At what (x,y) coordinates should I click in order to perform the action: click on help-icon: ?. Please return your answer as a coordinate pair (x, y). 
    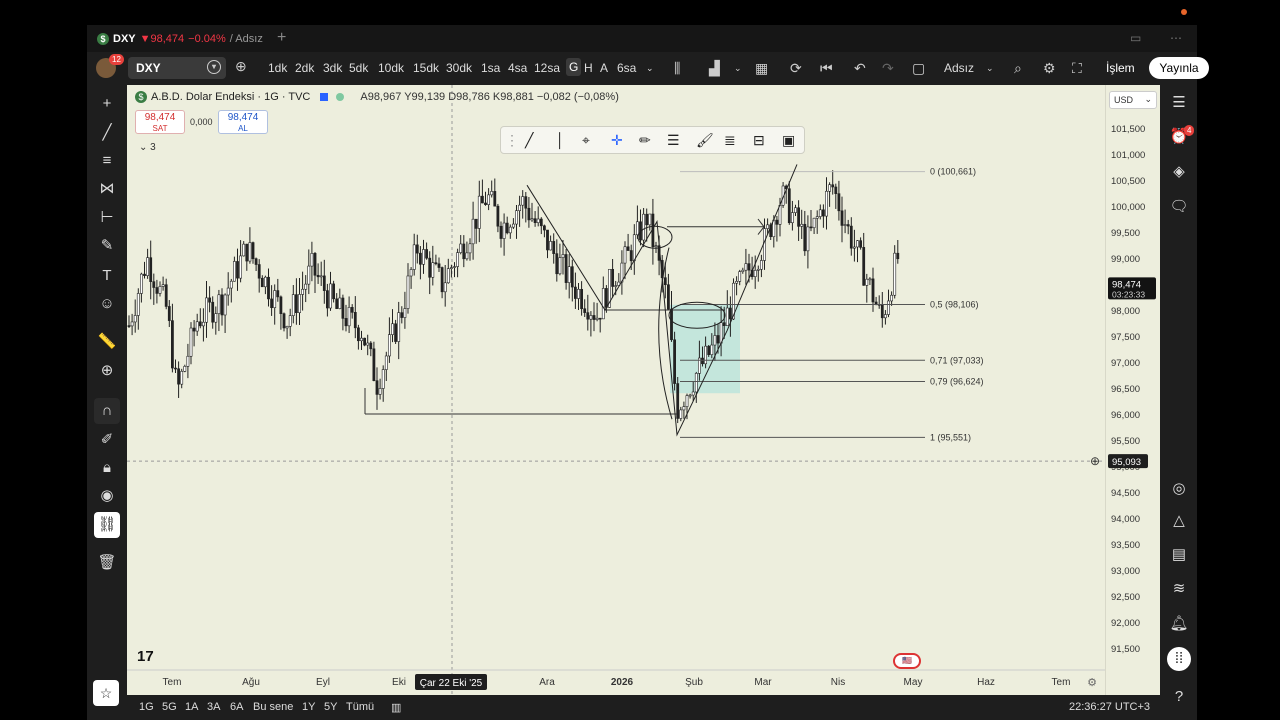
    Looking at the image, I should click on (1179, 697).